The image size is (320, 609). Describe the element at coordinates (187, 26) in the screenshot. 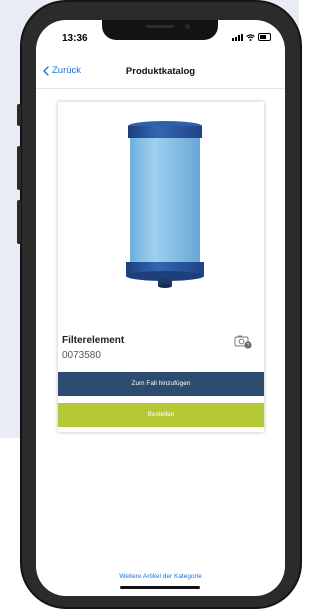

I see `front-camera` at that location.